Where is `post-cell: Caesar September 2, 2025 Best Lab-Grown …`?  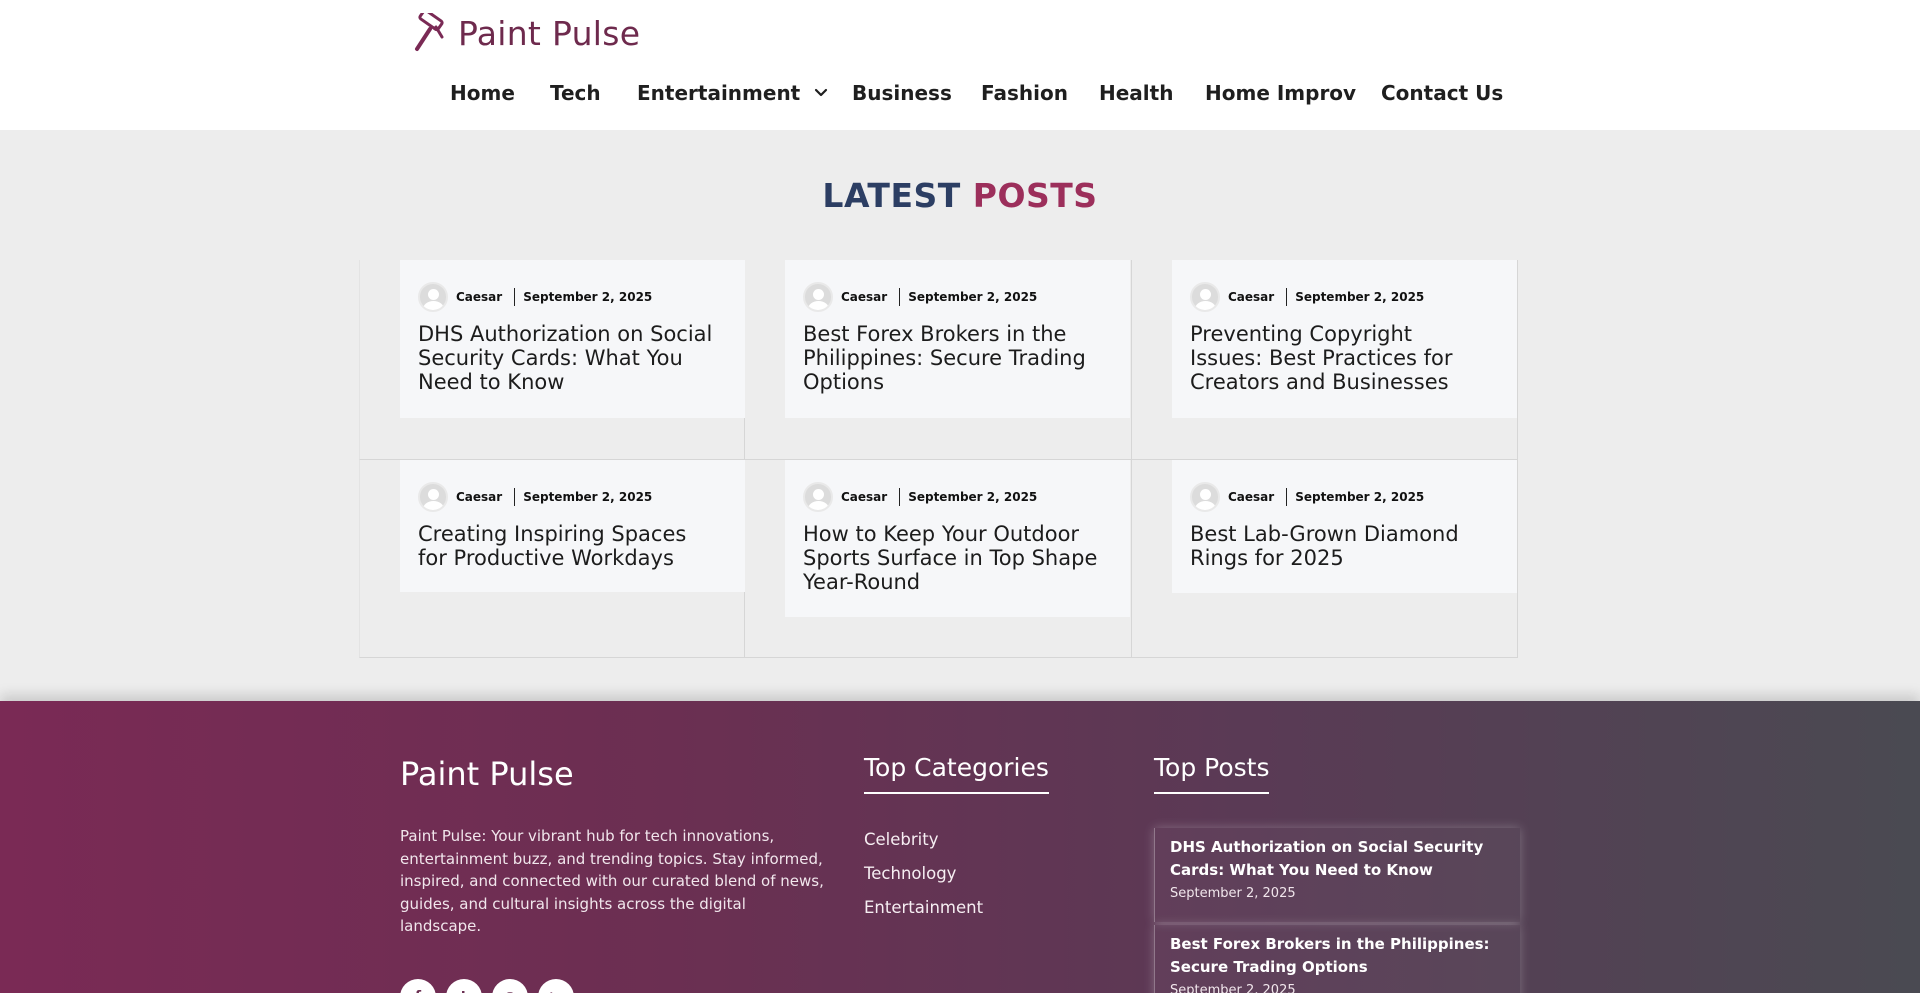 post-cell: Caesar September 2, 2025 Best Lab-Grown … is located at coordinates (1325, 559).